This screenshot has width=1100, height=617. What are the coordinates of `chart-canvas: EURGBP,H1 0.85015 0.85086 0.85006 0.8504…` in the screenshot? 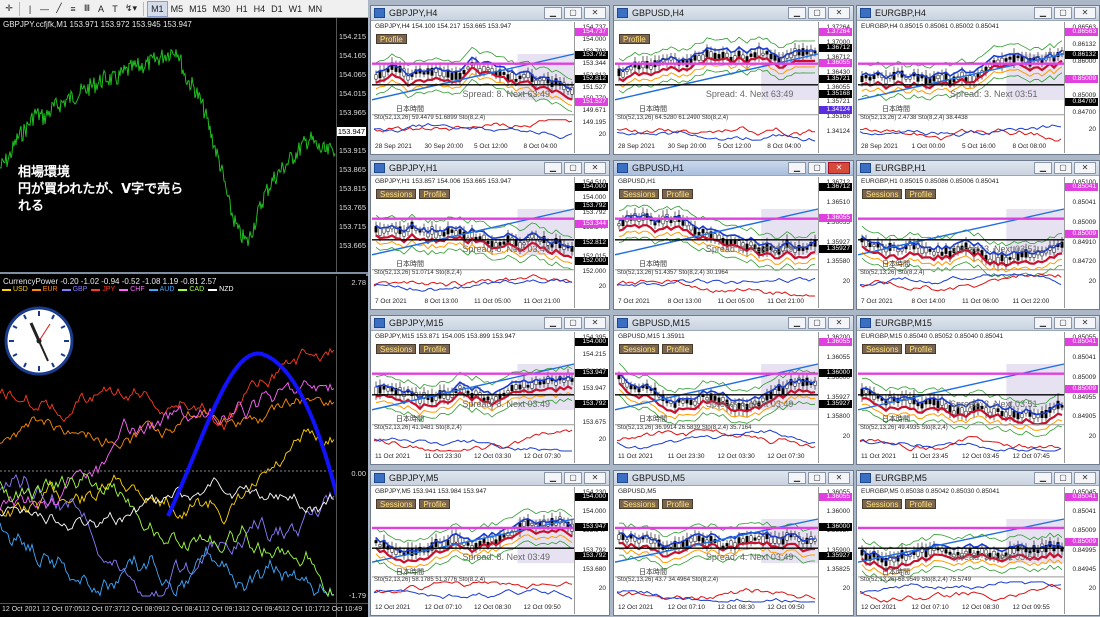 It's located at (978, 242).